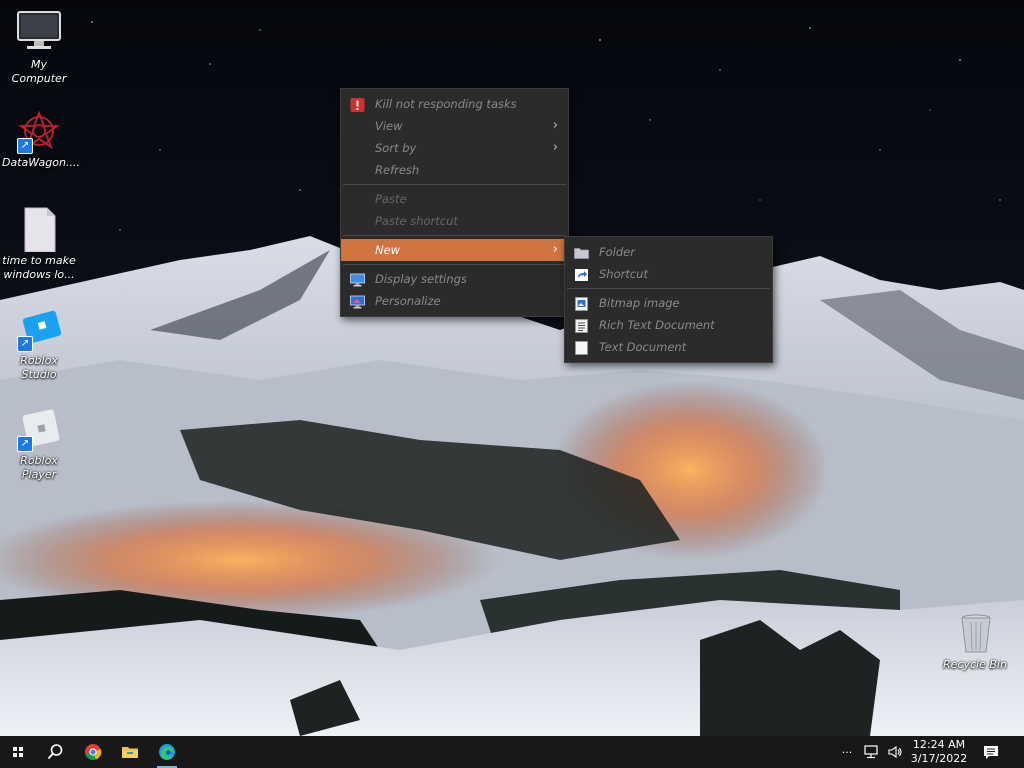 This screenshot has height=768, width=1024. I want to click on menu-item-paste-shortcut: Paste shortcut, so click(454, 221).